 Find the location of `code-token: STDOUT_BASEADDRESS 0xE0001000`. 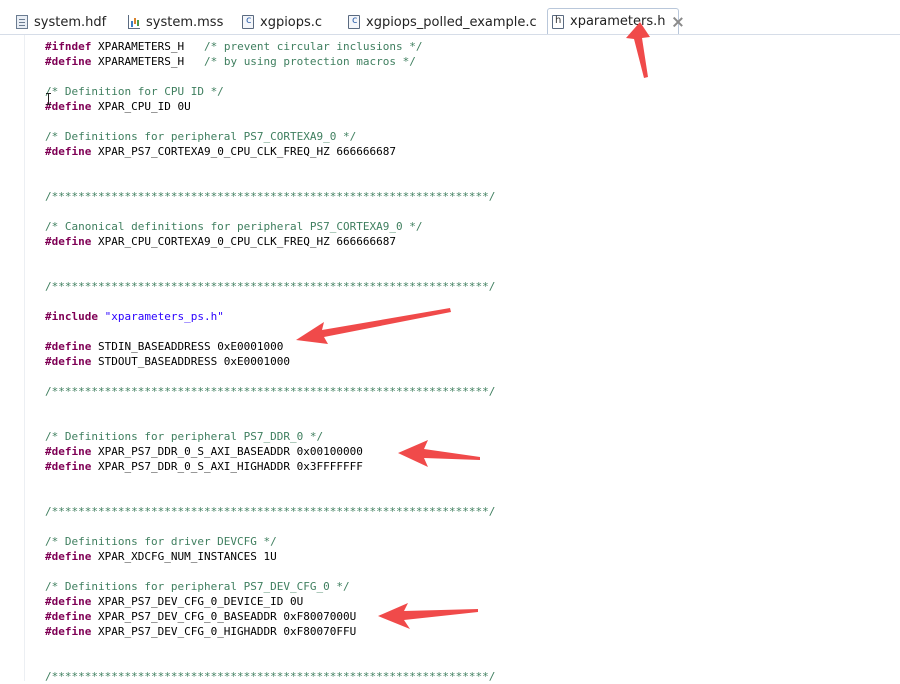

code-token: STDOUT_BASEADDRESS 0xE0001000 is located at coordinates (191, 361).